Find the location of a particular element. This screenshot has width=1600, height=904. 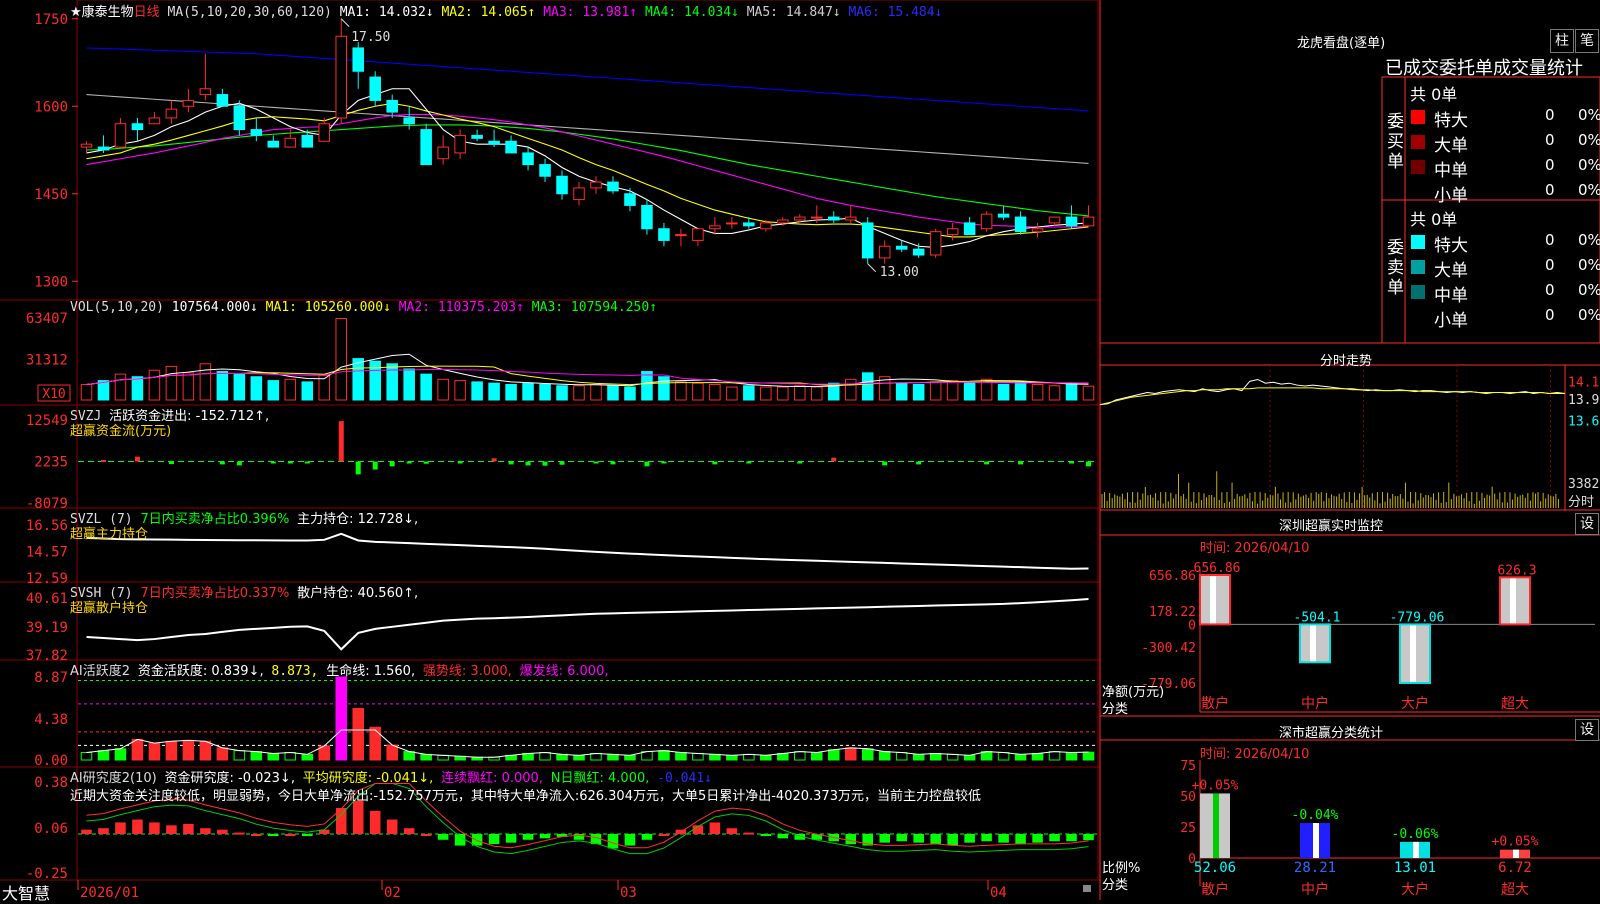

price-tick-label: 1750 is located at coordinates (51, 20).